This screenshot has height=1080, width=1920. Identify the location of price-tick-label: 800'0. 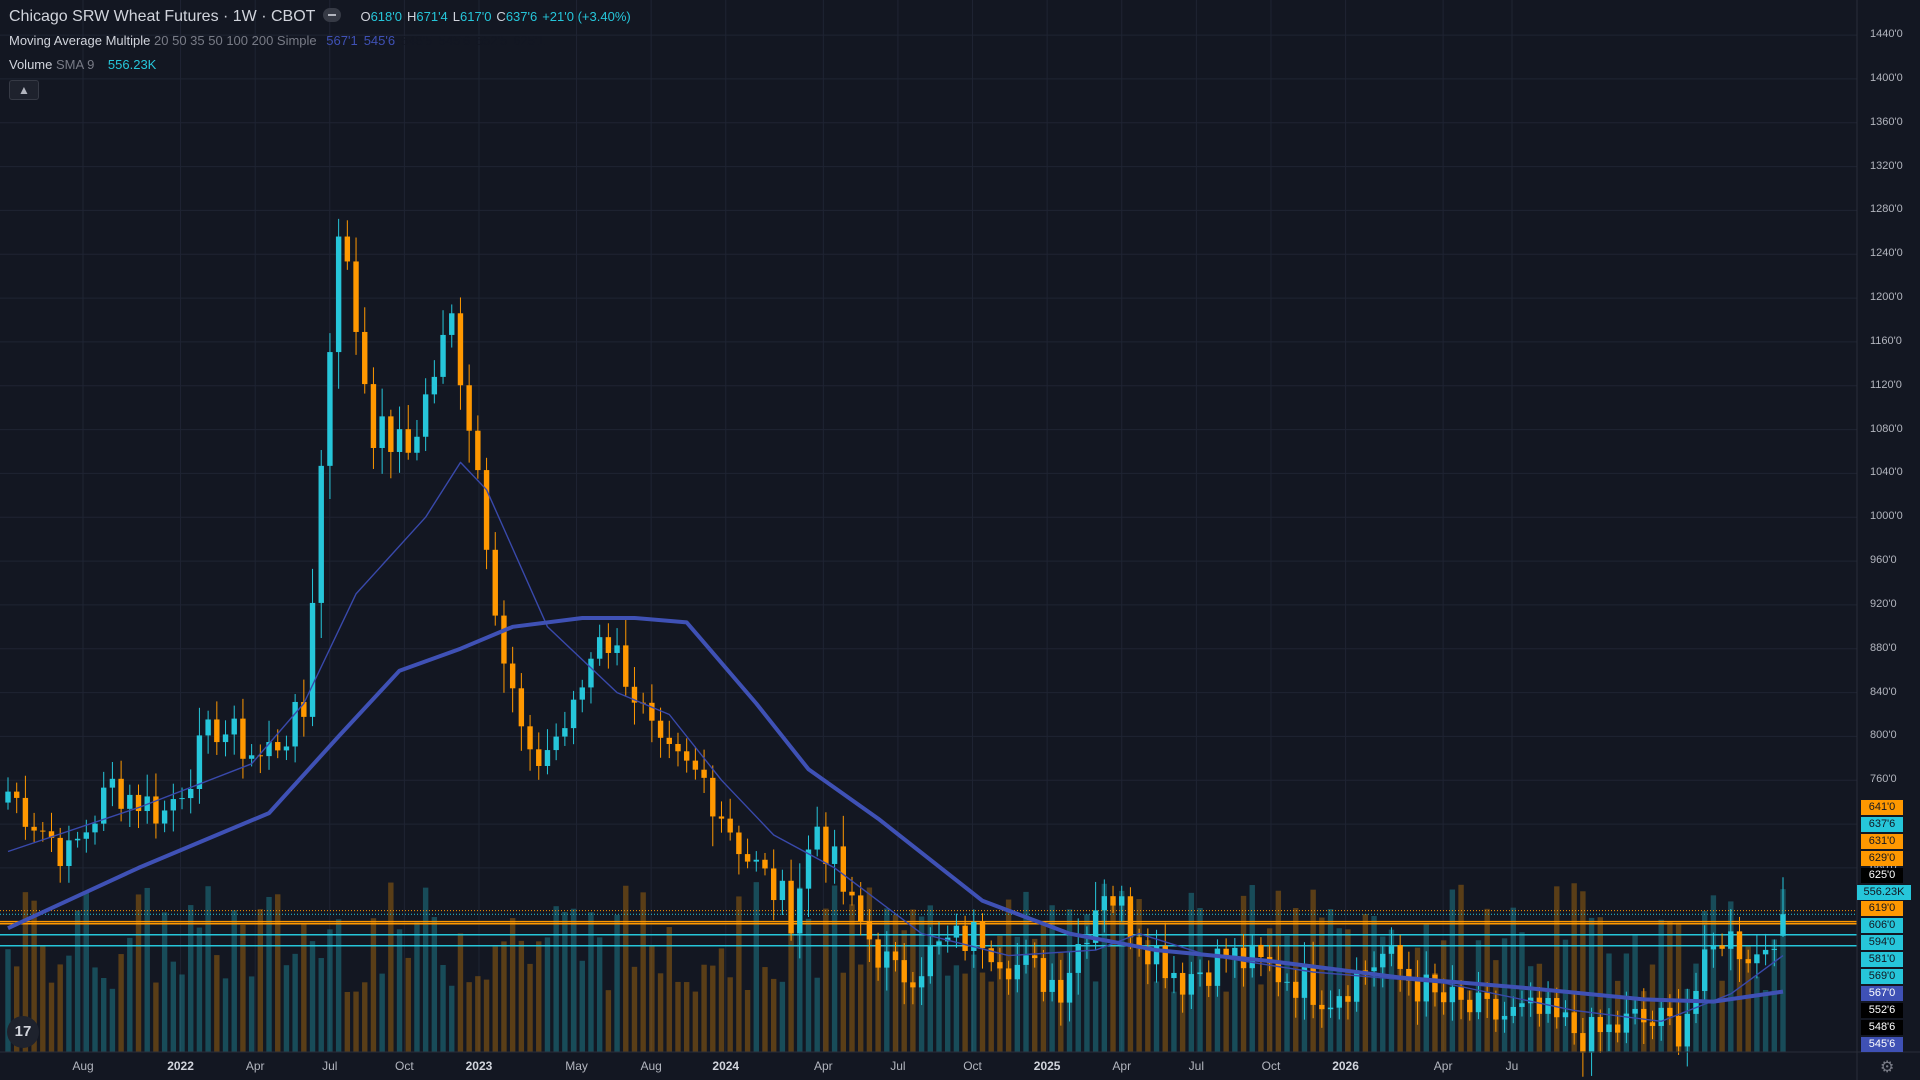
(1883, 735).